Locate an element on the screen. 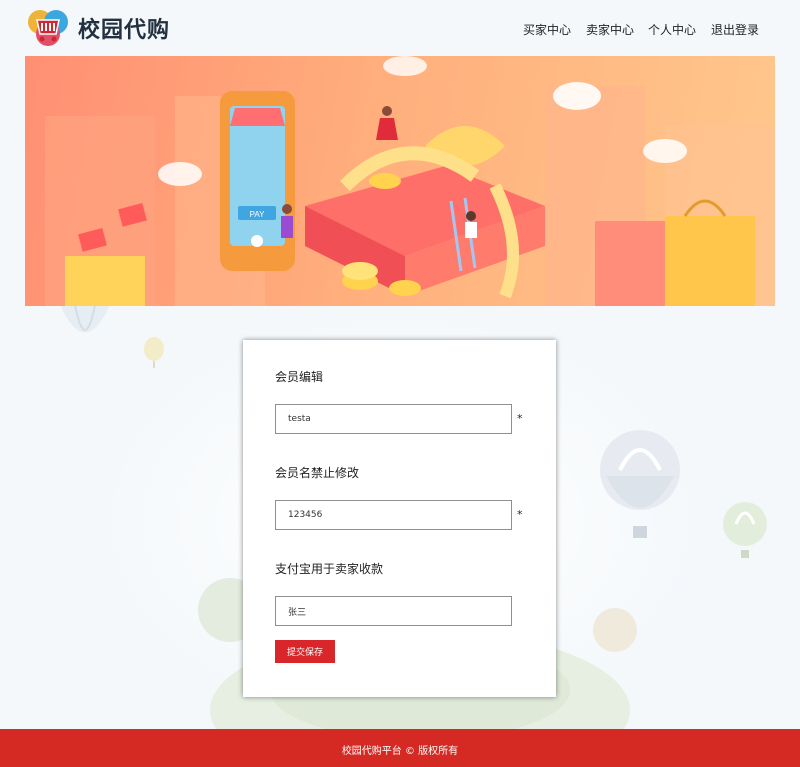 The image size is (800, 767). footer-copyright: 校园代购平台 © 版权所有 is located at coordinates (400, 751).